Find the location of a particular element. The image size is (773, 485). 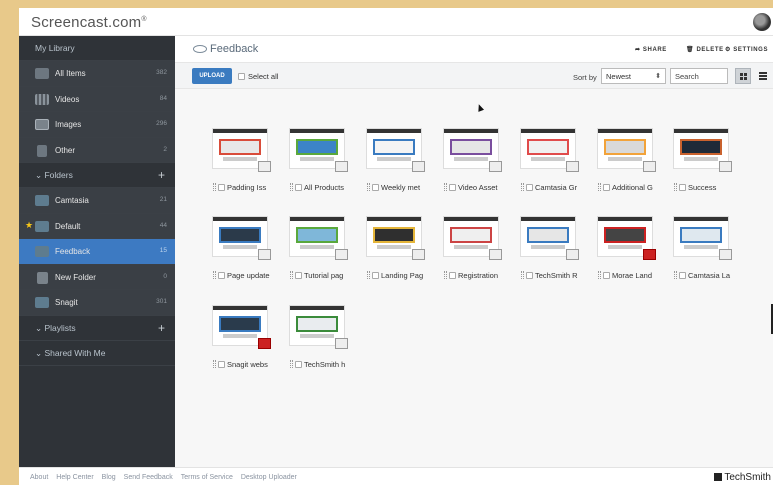

footer-link: About is located at coordinates (39, 477).